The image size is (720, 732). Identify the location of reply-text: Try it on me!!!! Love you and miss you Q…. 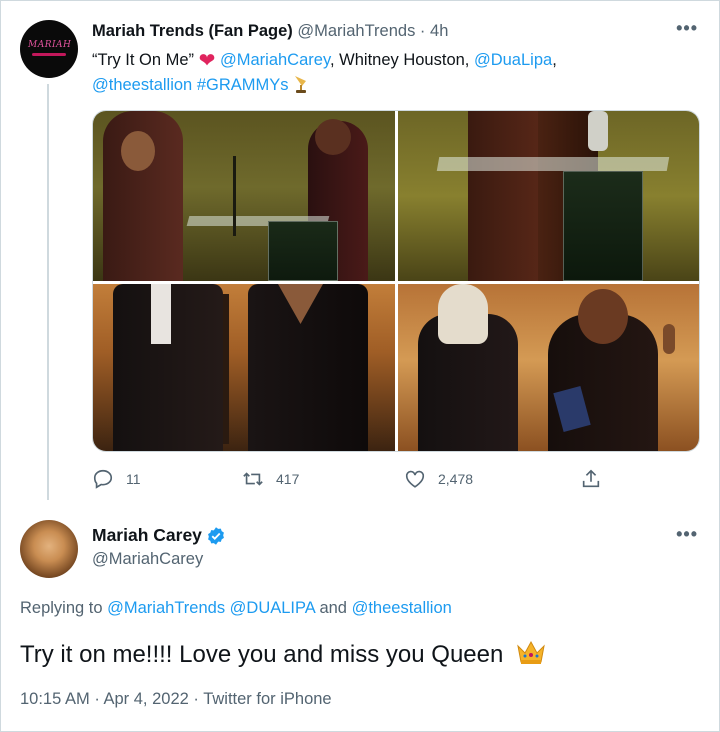
(283, 653).